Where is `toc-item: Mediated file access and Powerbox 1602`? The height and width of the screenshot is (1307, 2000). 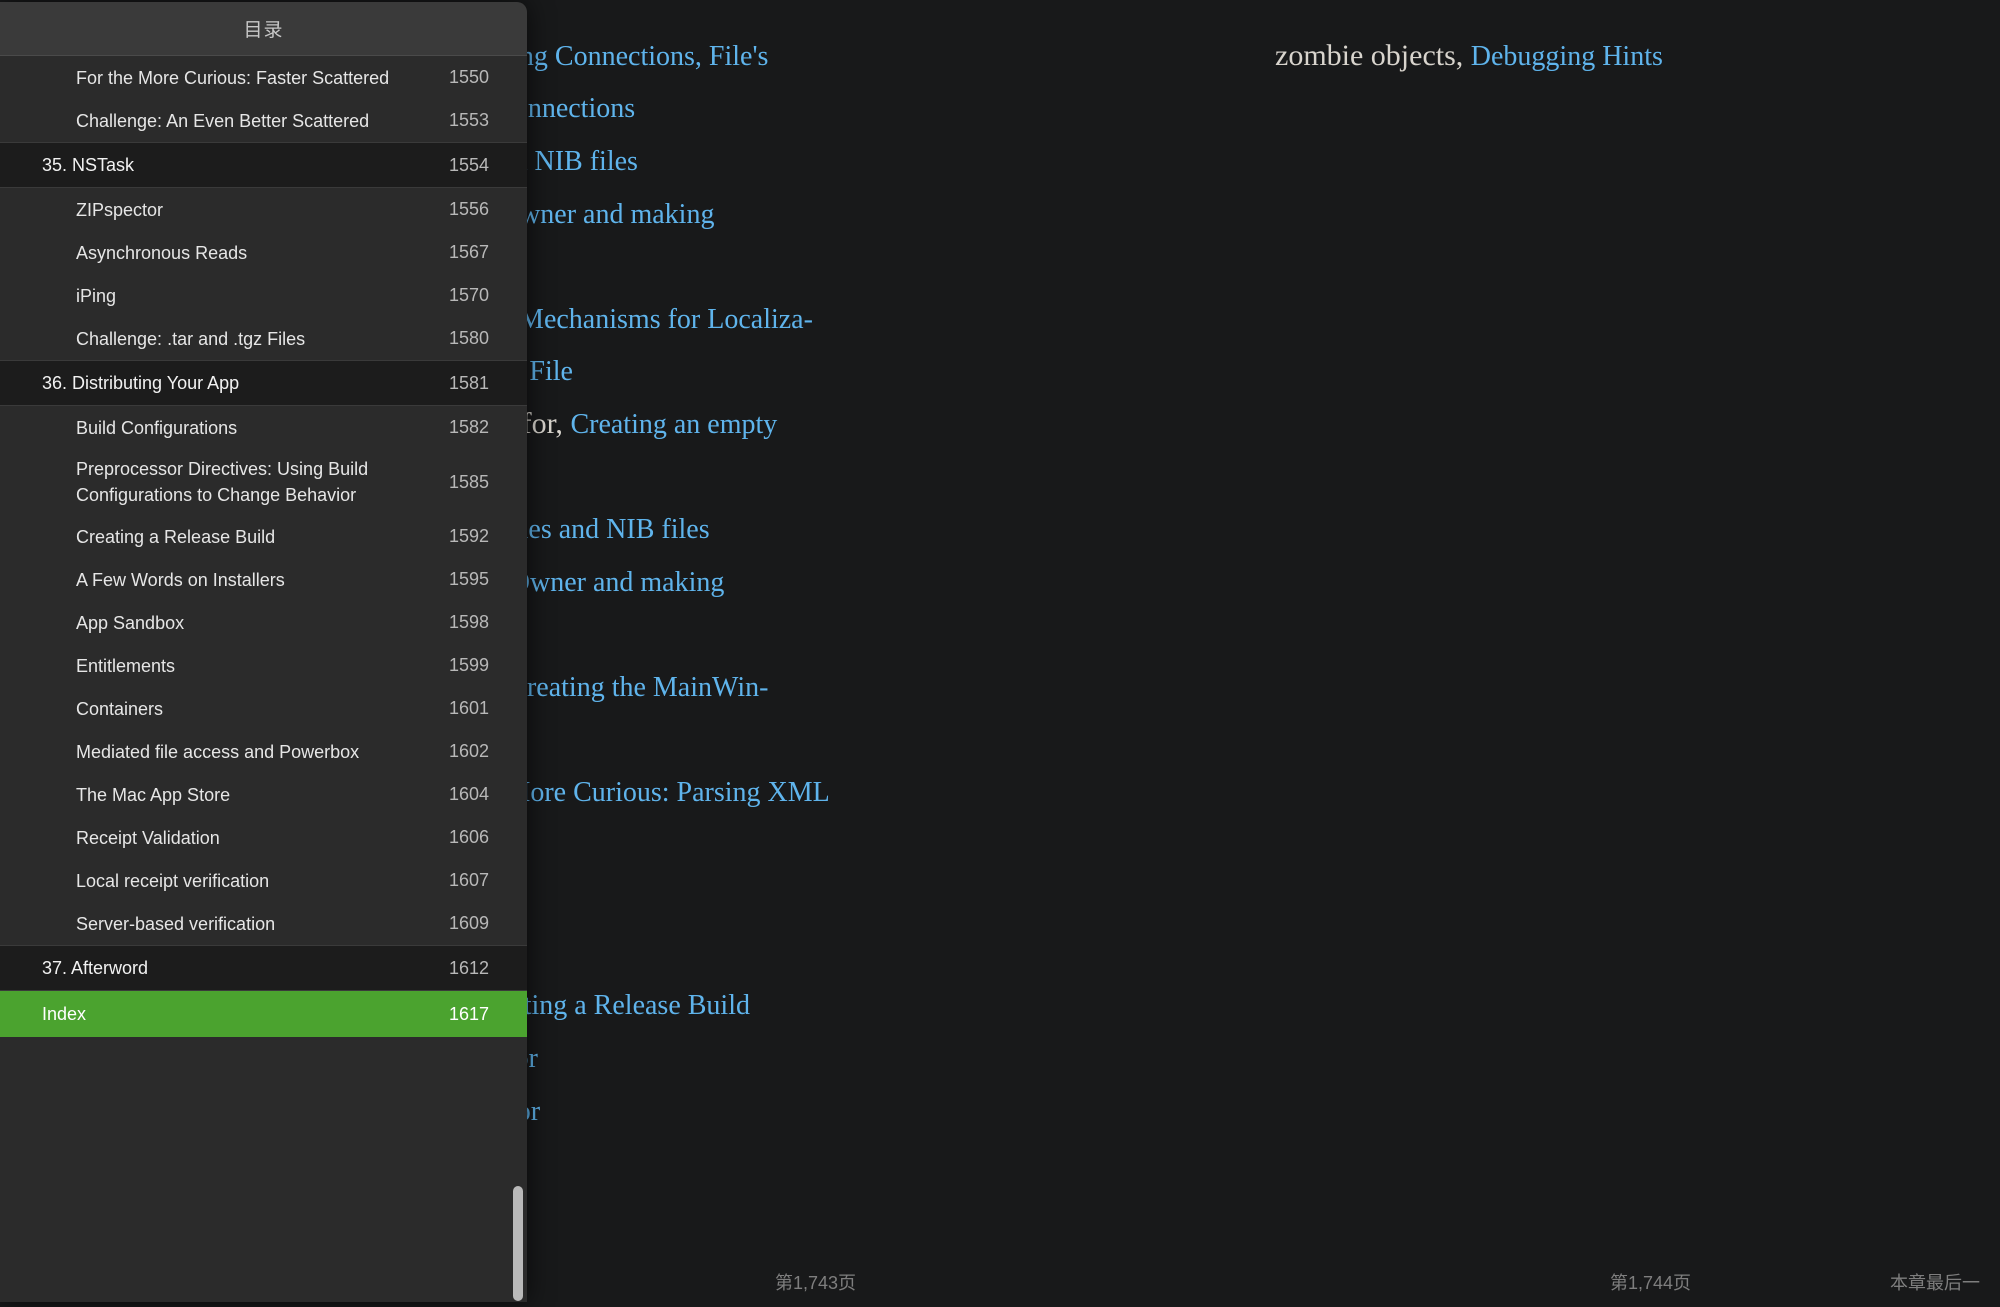
toc-item: Mediated file access and Powerbox 1602 is located at coordinates (263, 751).